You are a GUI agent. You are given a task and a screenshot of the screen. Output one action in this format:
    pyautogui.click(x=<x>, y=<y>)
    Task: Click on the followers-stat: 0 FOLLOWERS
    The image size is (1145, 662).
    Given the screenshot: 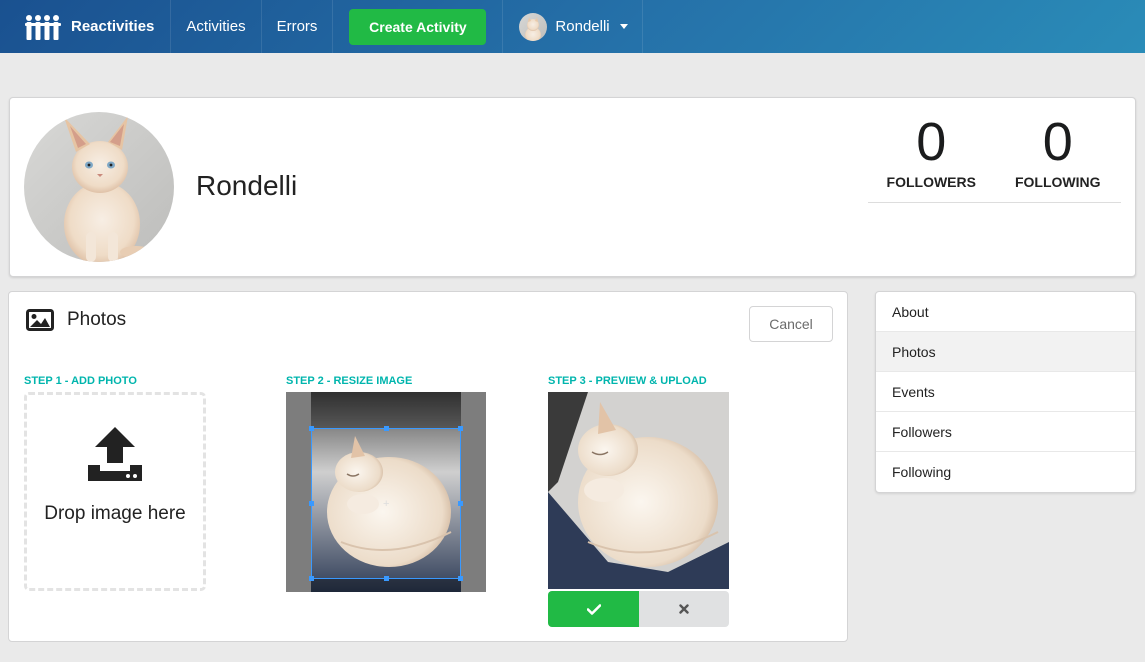 What is the action you would take?
    pyautogui.click(x=931, y=157)
    